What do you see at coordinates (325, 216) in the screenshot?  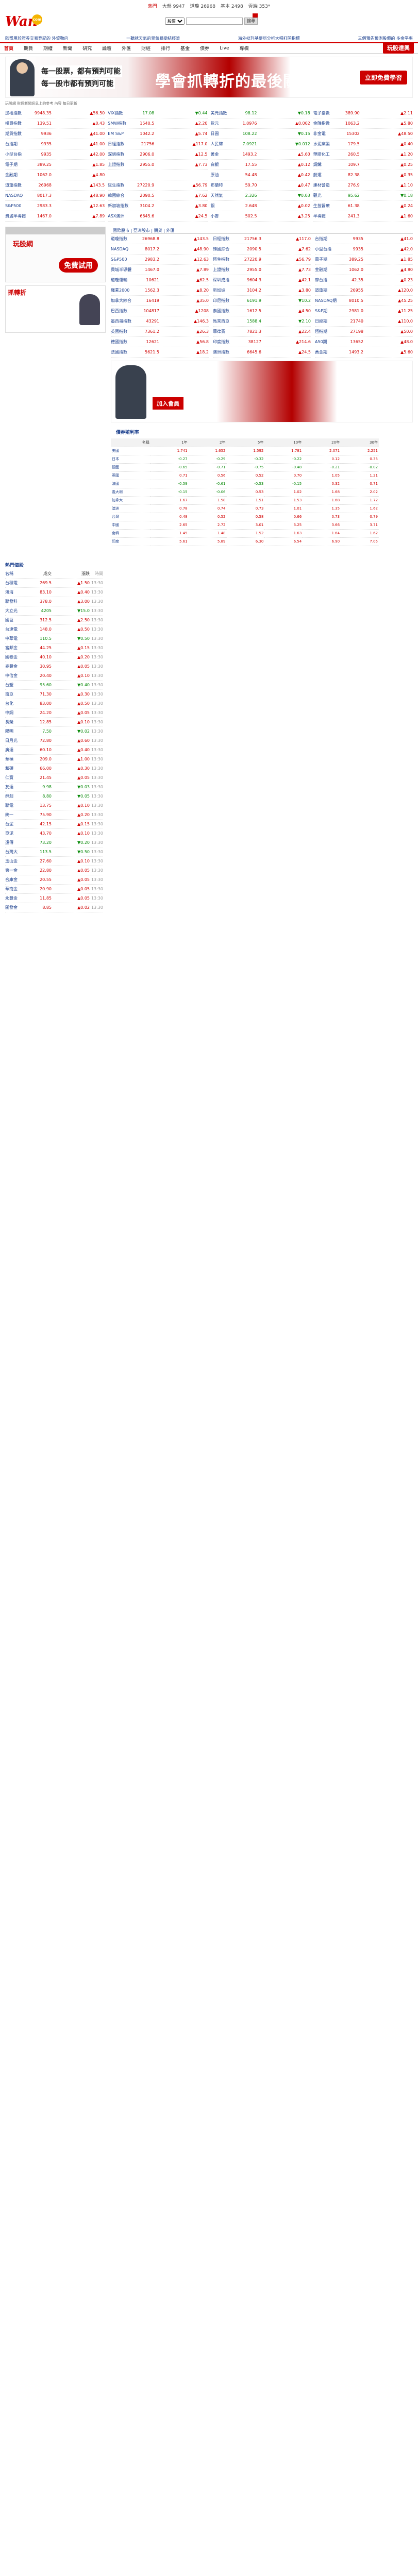 I see `quote-name: 半導體` at bounding box center [325, 216].